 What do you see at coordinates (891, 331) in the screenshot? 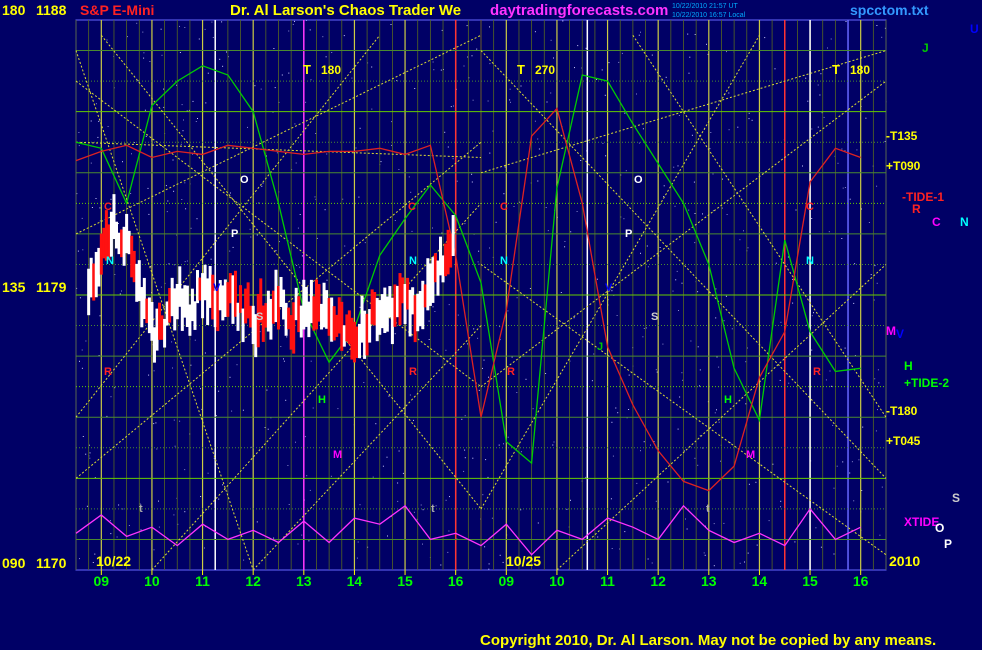
I see `right-label: M` at bounding box center [891, 331].